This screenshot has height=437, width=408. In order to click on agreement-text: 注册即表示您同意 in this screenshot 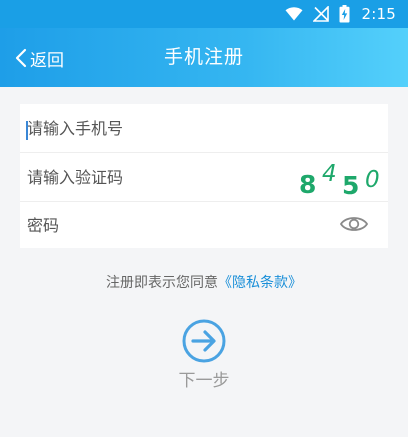, I will do `click(162, 283)`.